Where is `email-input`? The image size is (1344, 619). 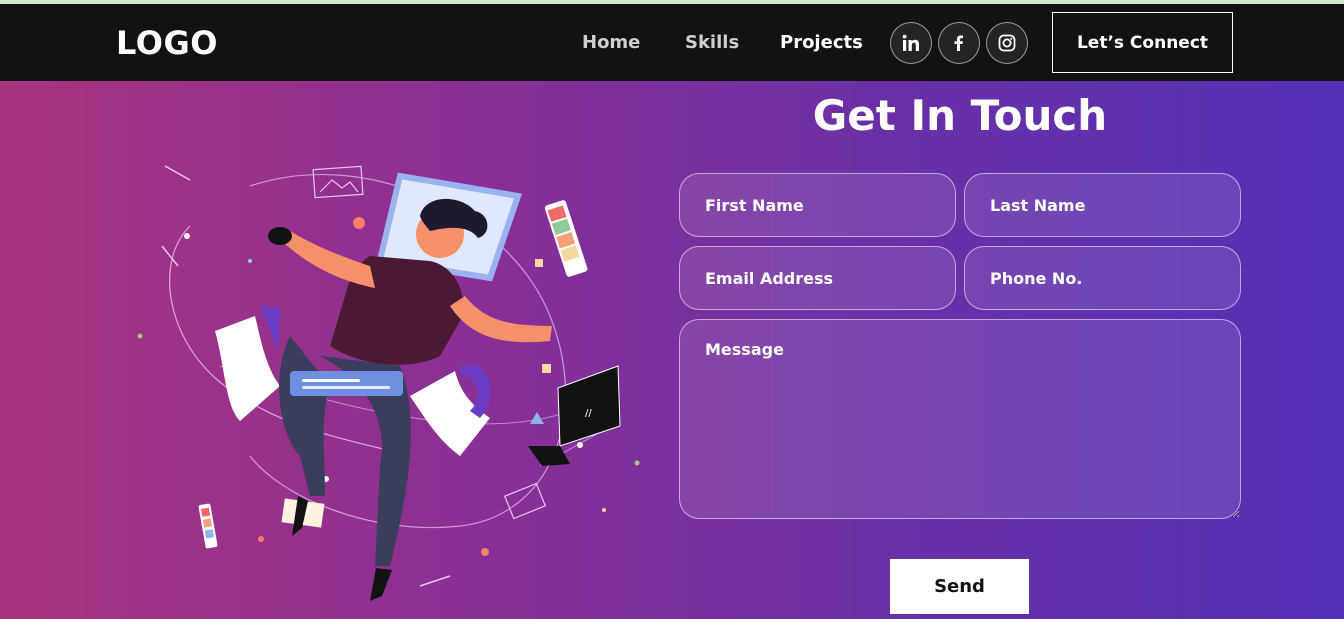 email-input is located at coordinates (817, 278).